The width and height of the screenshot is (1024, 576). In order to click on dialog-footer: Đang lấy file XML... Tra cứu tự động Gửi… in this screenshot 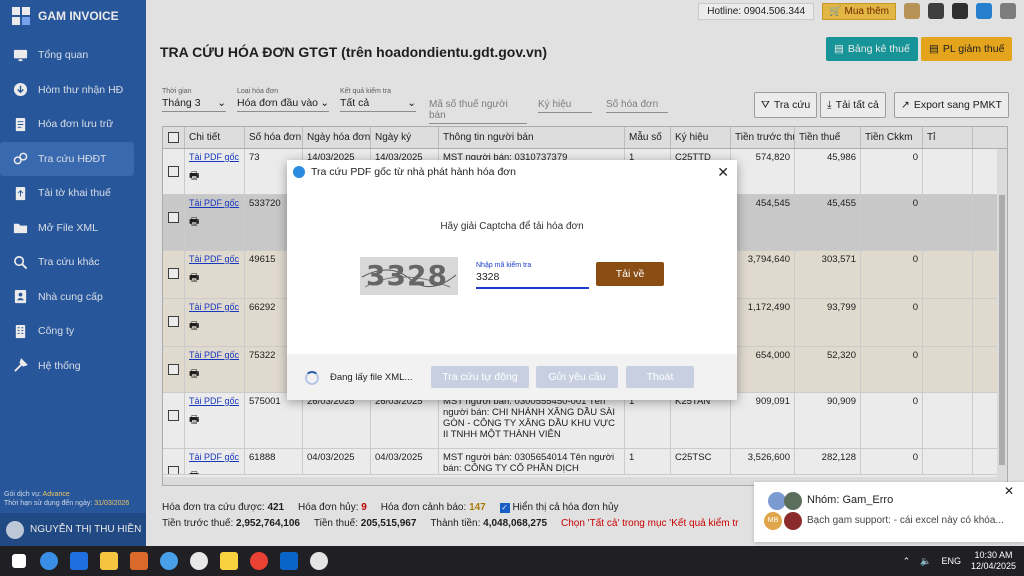, I will do `click(512, 377)`.